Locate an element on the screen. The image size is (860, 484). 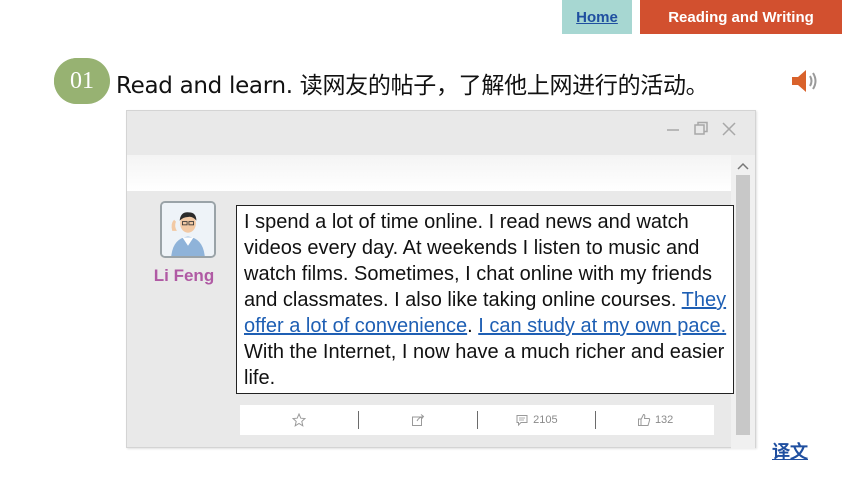
comment-button: 2105 is located at coordinates (537, 420).